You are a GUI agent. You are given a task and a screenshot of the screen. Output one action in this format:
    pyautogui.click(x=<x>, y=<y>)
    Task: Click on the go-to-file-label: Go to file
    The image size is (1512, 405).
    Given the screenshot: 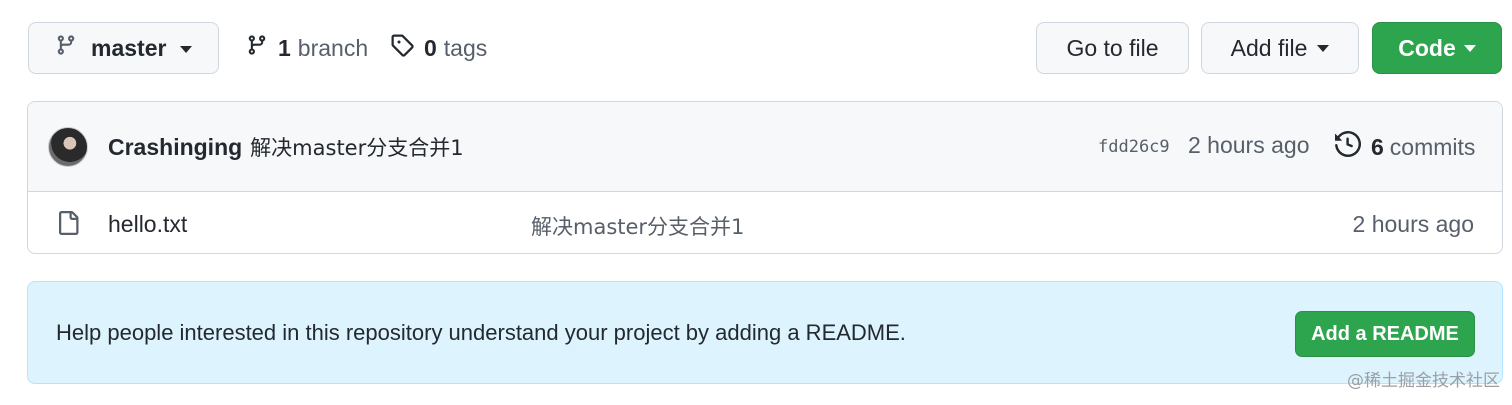 What is the action you would take?
    pyautogui.click(x=1112, y=47)
    